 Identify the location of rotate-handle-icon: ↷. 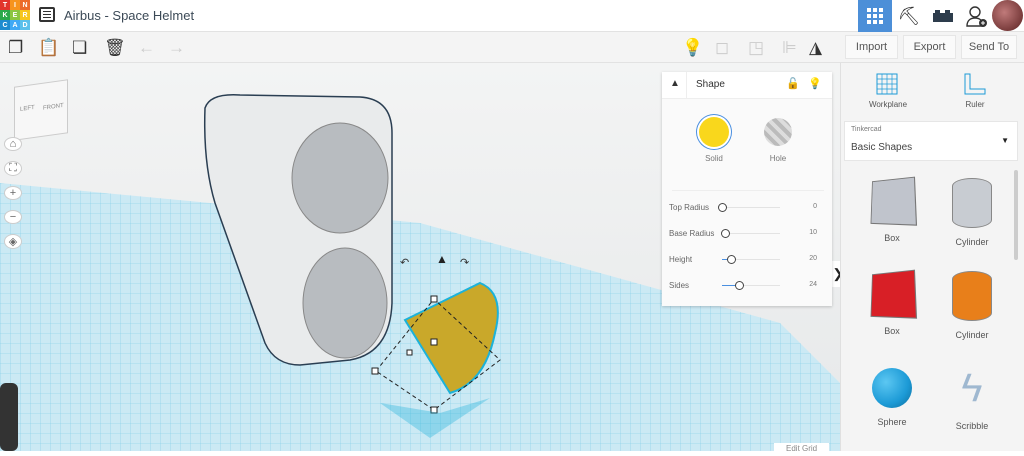
(464, 263).